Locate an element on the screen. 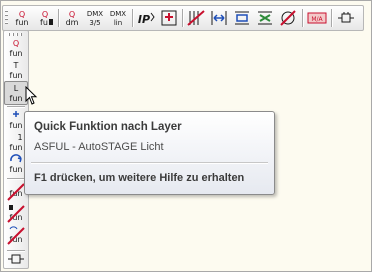 The width and height of the screenshot is (372, 272). svg-text: fu is located at coordinates (44, 22).